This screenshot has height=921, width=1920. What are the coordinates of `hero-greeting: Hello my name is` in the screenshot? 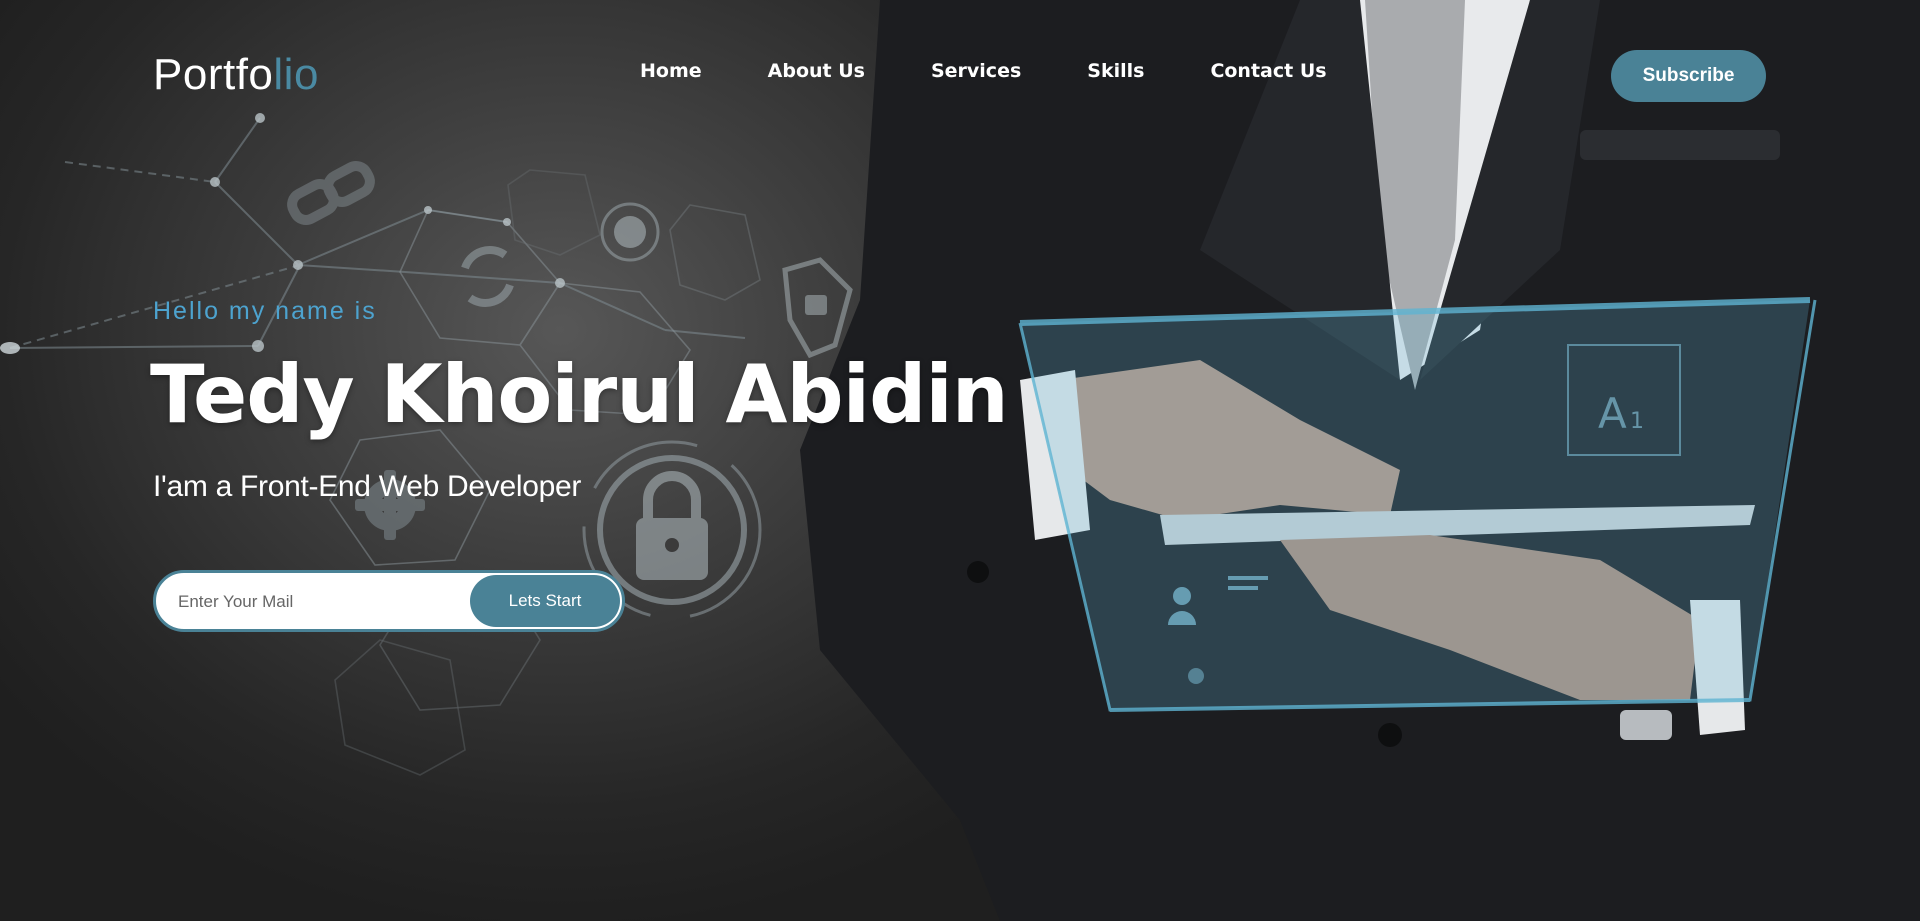 It's located at (265, 311).